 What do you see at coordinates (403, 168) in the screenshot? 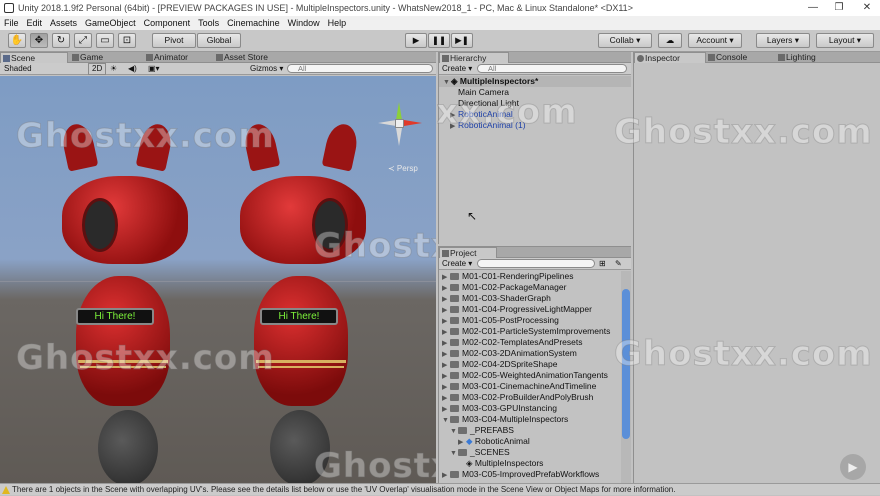
I see `projection-label: ≺ Persp` at bounding box center [403, 168].